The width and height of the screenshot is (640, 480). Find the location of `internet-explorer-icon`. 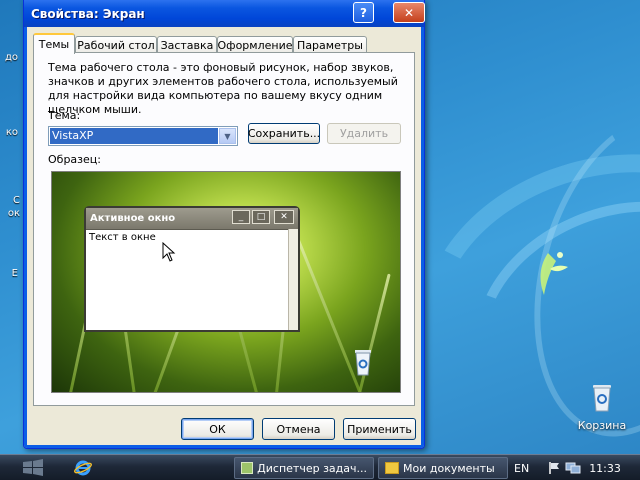

internet-explorer-icon is located at coordinates (83, 468).